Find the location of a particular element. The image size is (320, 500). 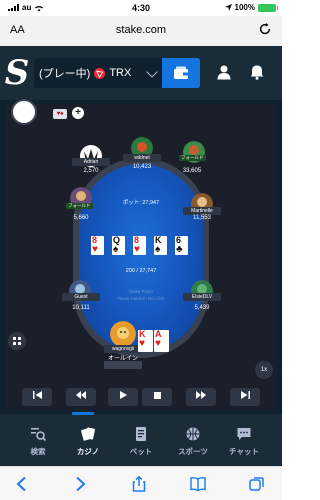

reload-icon is located at coordinates (265, 29).